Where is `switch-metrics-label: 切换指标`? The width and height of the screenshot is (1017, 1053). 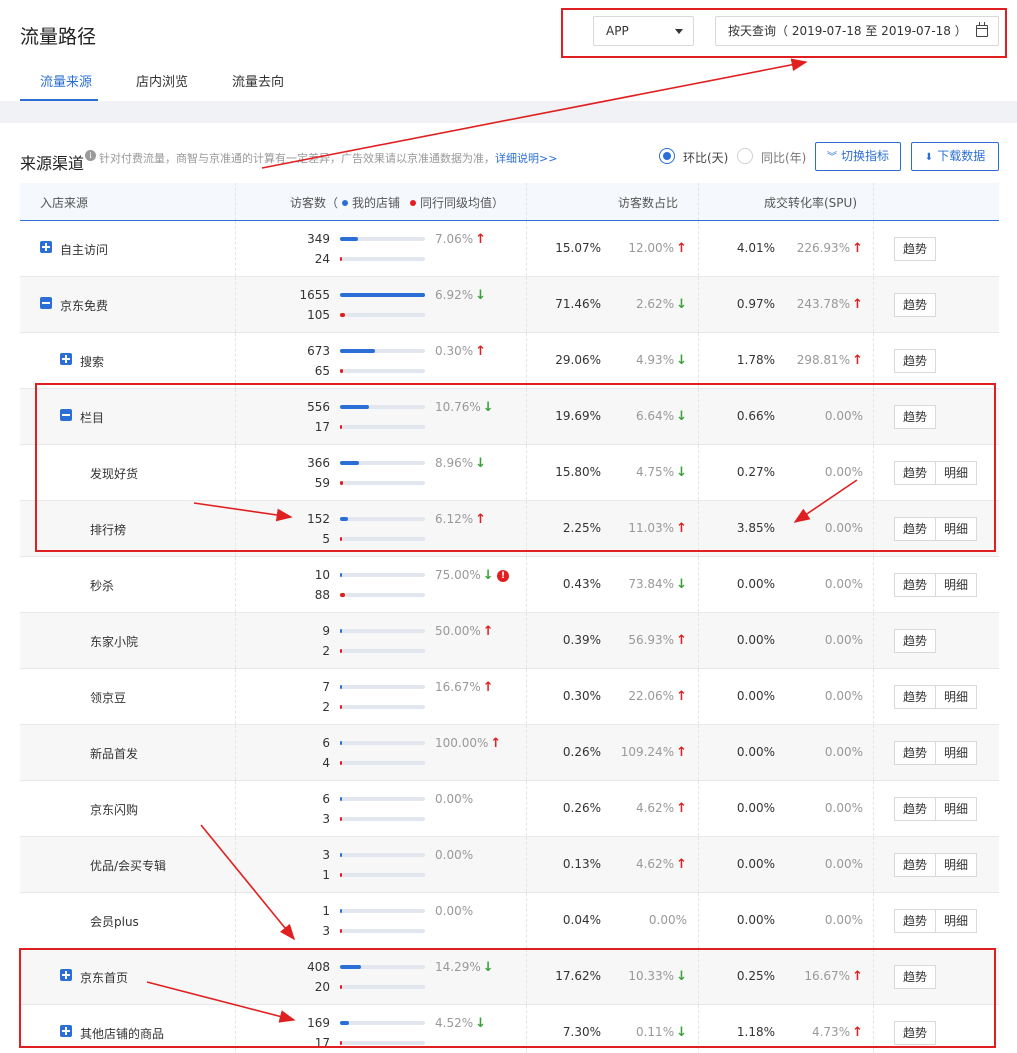
switch-metrics-label: 切换指标 is located at coordinates (864, 156).